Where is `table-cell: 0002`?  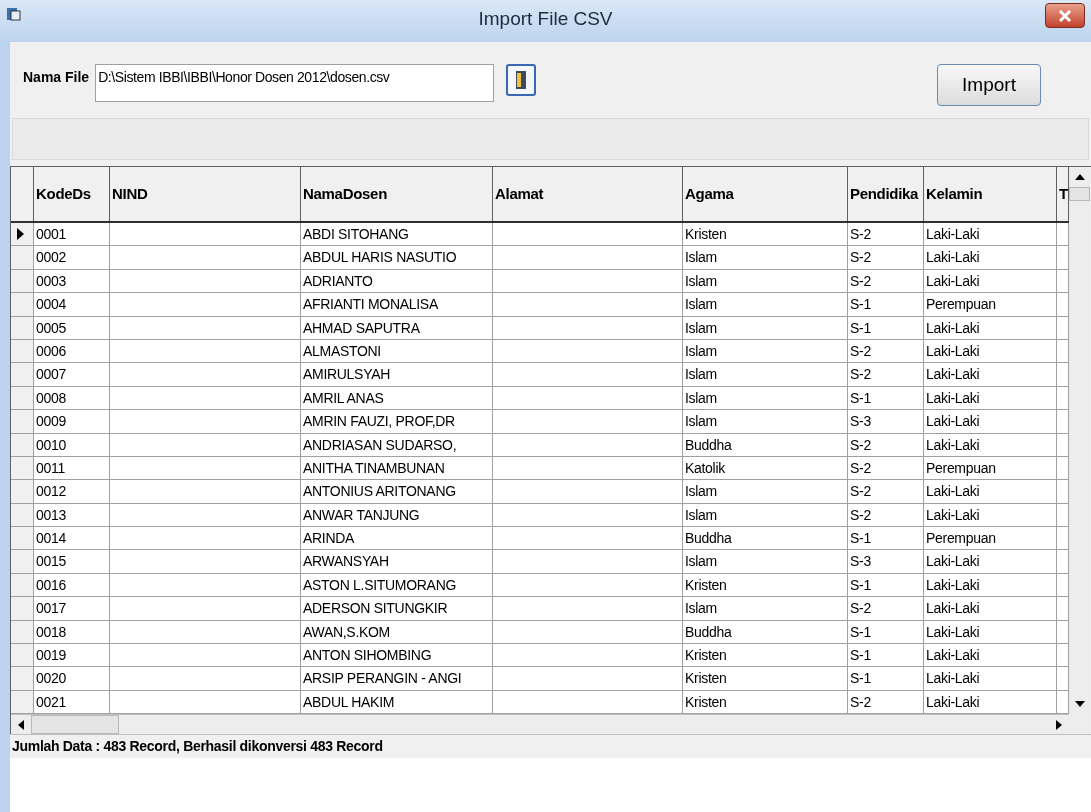 table-cell: 0002 is located at coordinates (72, 258).